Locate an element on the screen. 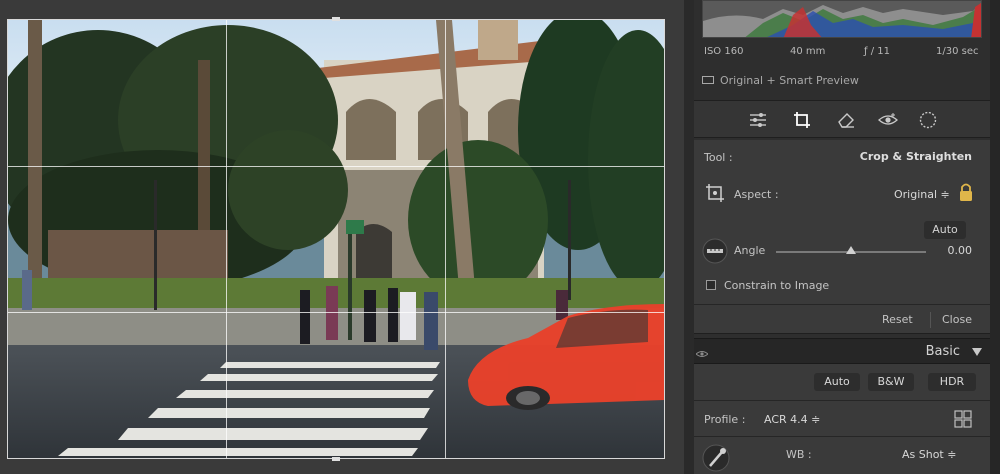 Image resolution: width=1000 pixels, height=474 pixels. lock-icon is located at coordinates (966, 192).